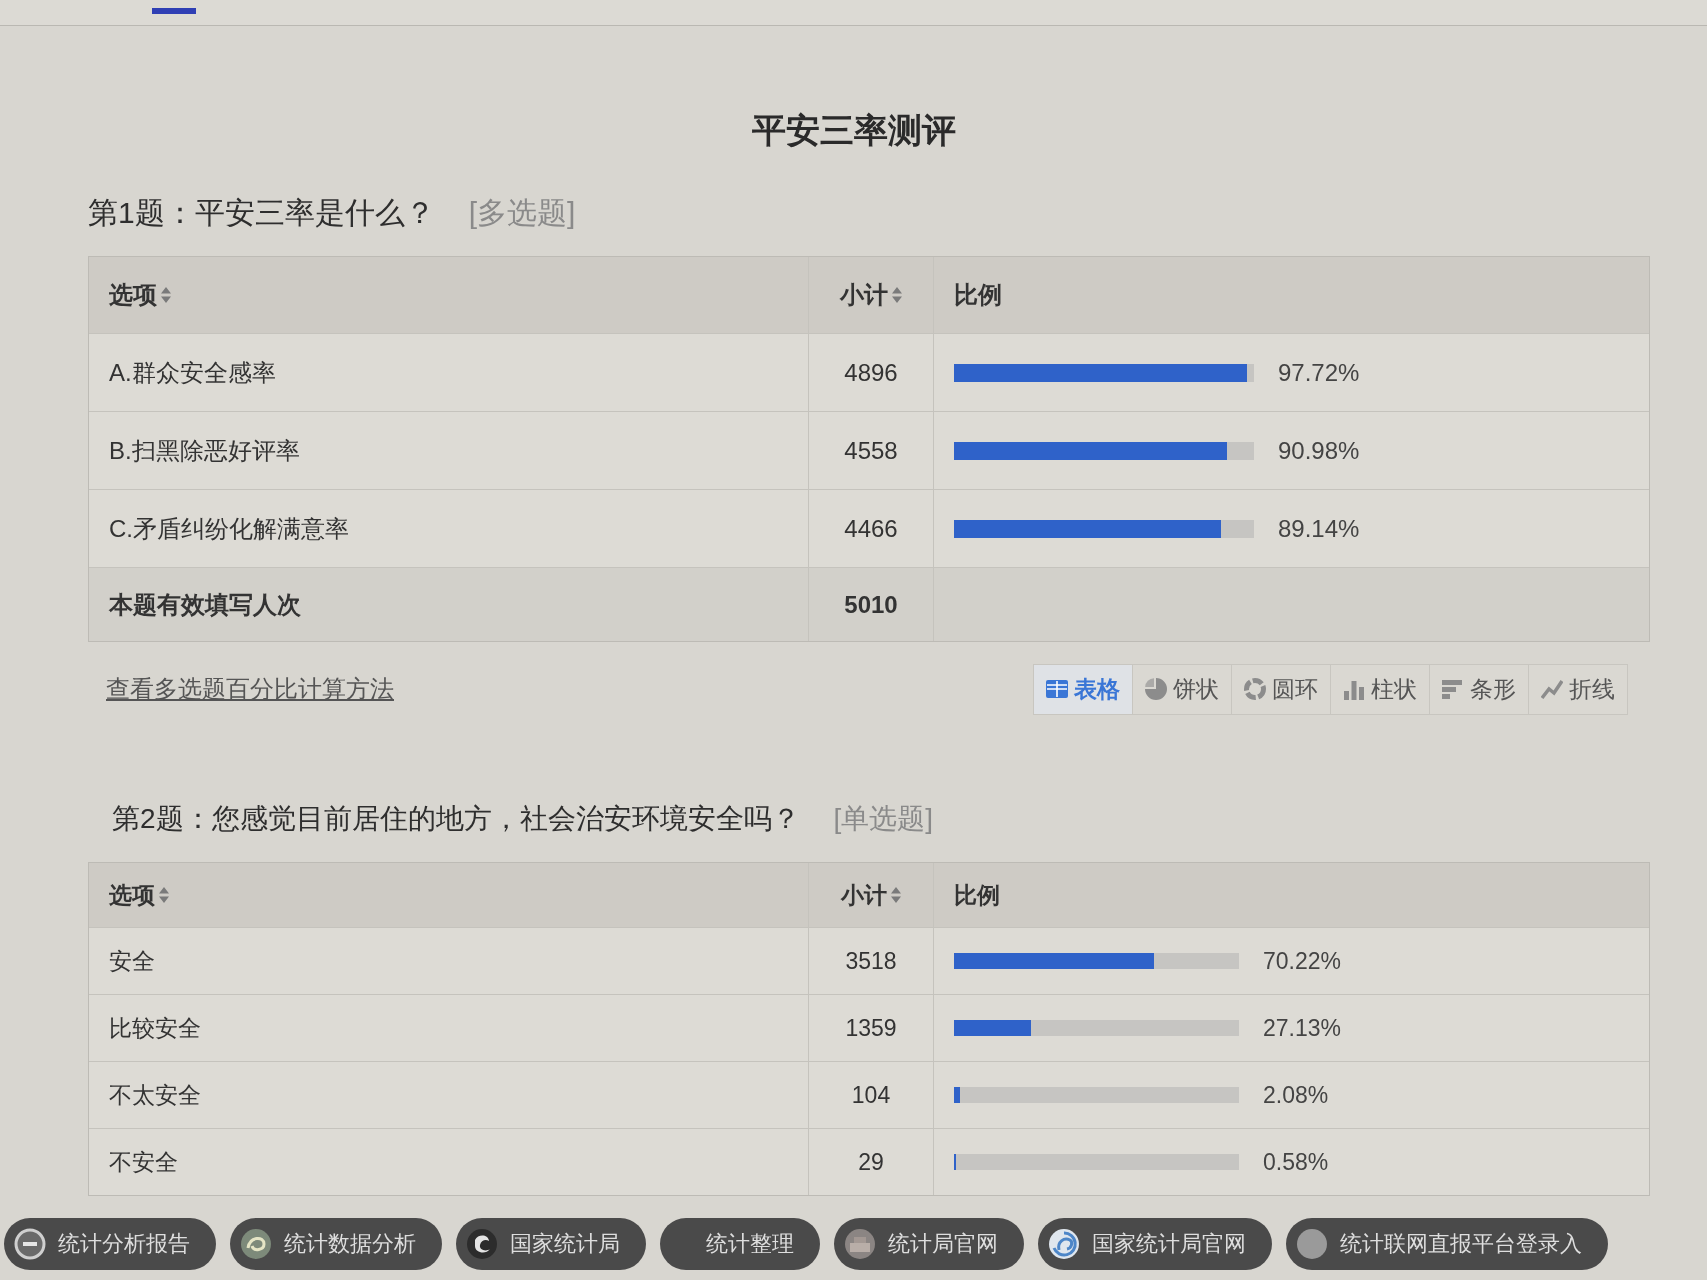 This screenshot has height=1280, width=1707. I want to click on survey-title: 平安三率测评, so click(853, 130).